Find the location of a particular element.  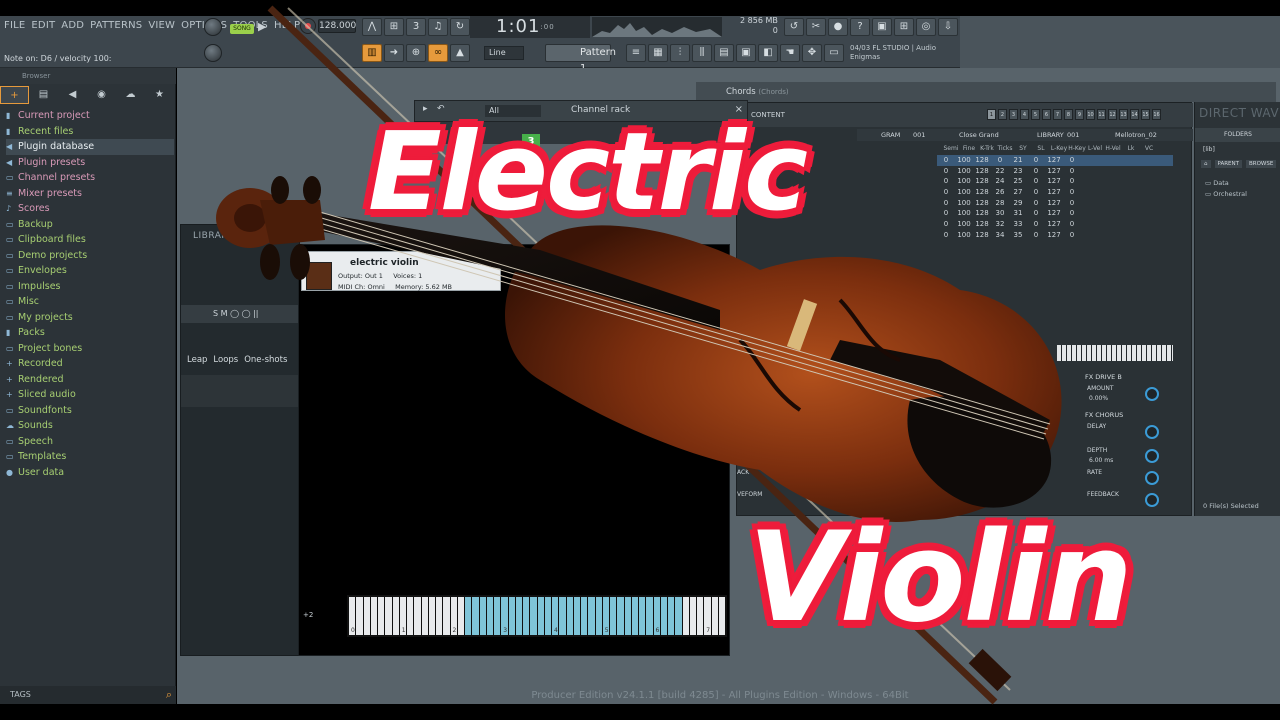

output-value: Out 1 is located at coordinates (374, 276).